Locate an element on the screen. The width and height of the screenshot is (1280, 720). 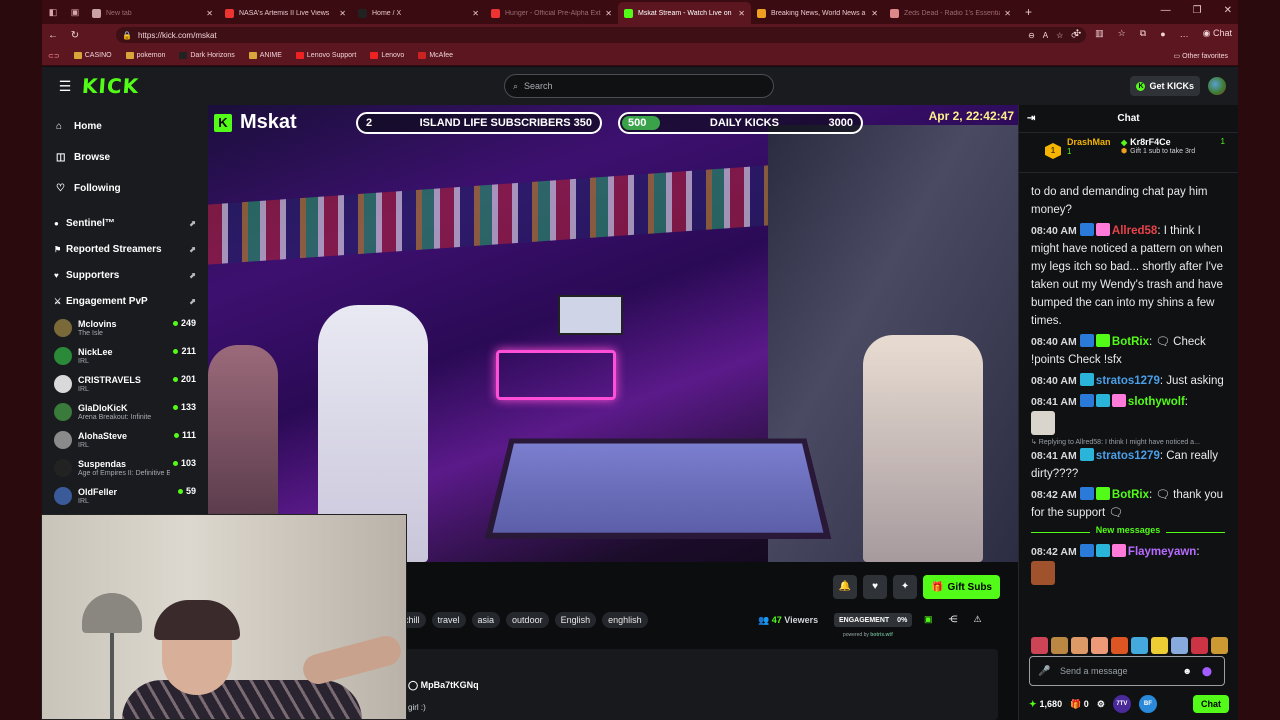
bookmark-item: Lenovo is located at coordinates (387, 55).